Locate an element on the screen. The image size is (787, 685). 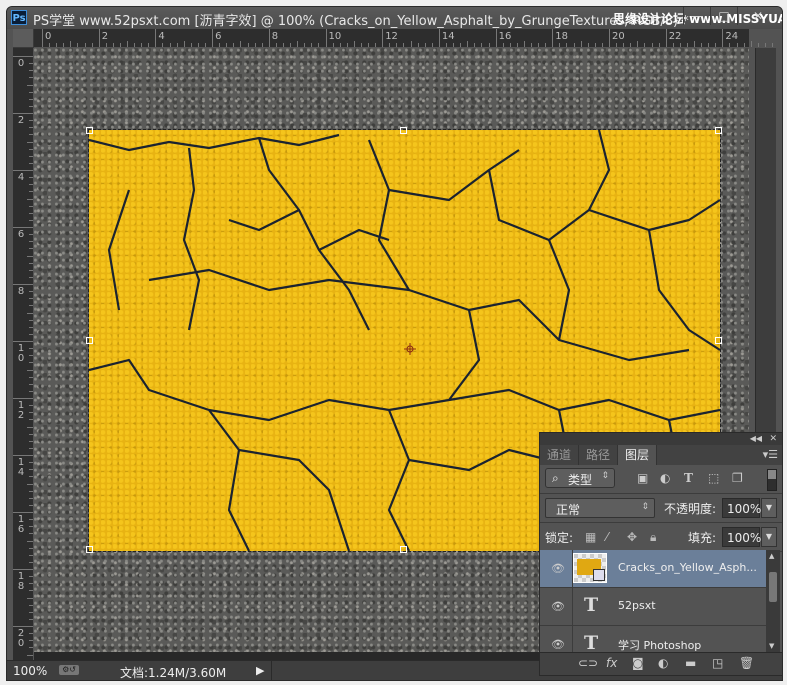
layer-name: 52psxt is located at coordinates (637, 605).